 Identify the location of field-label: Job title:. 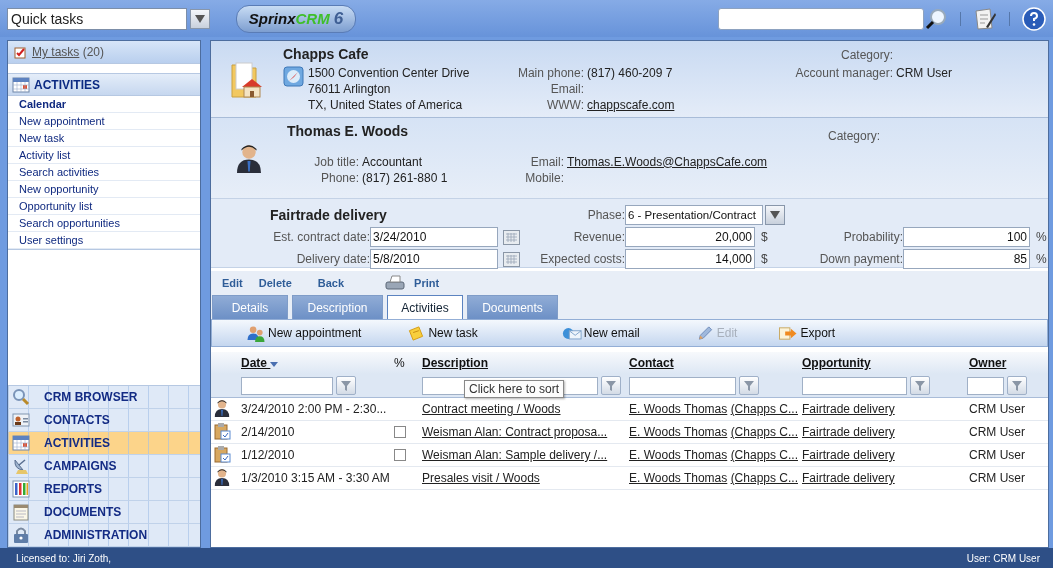
(336, 161).